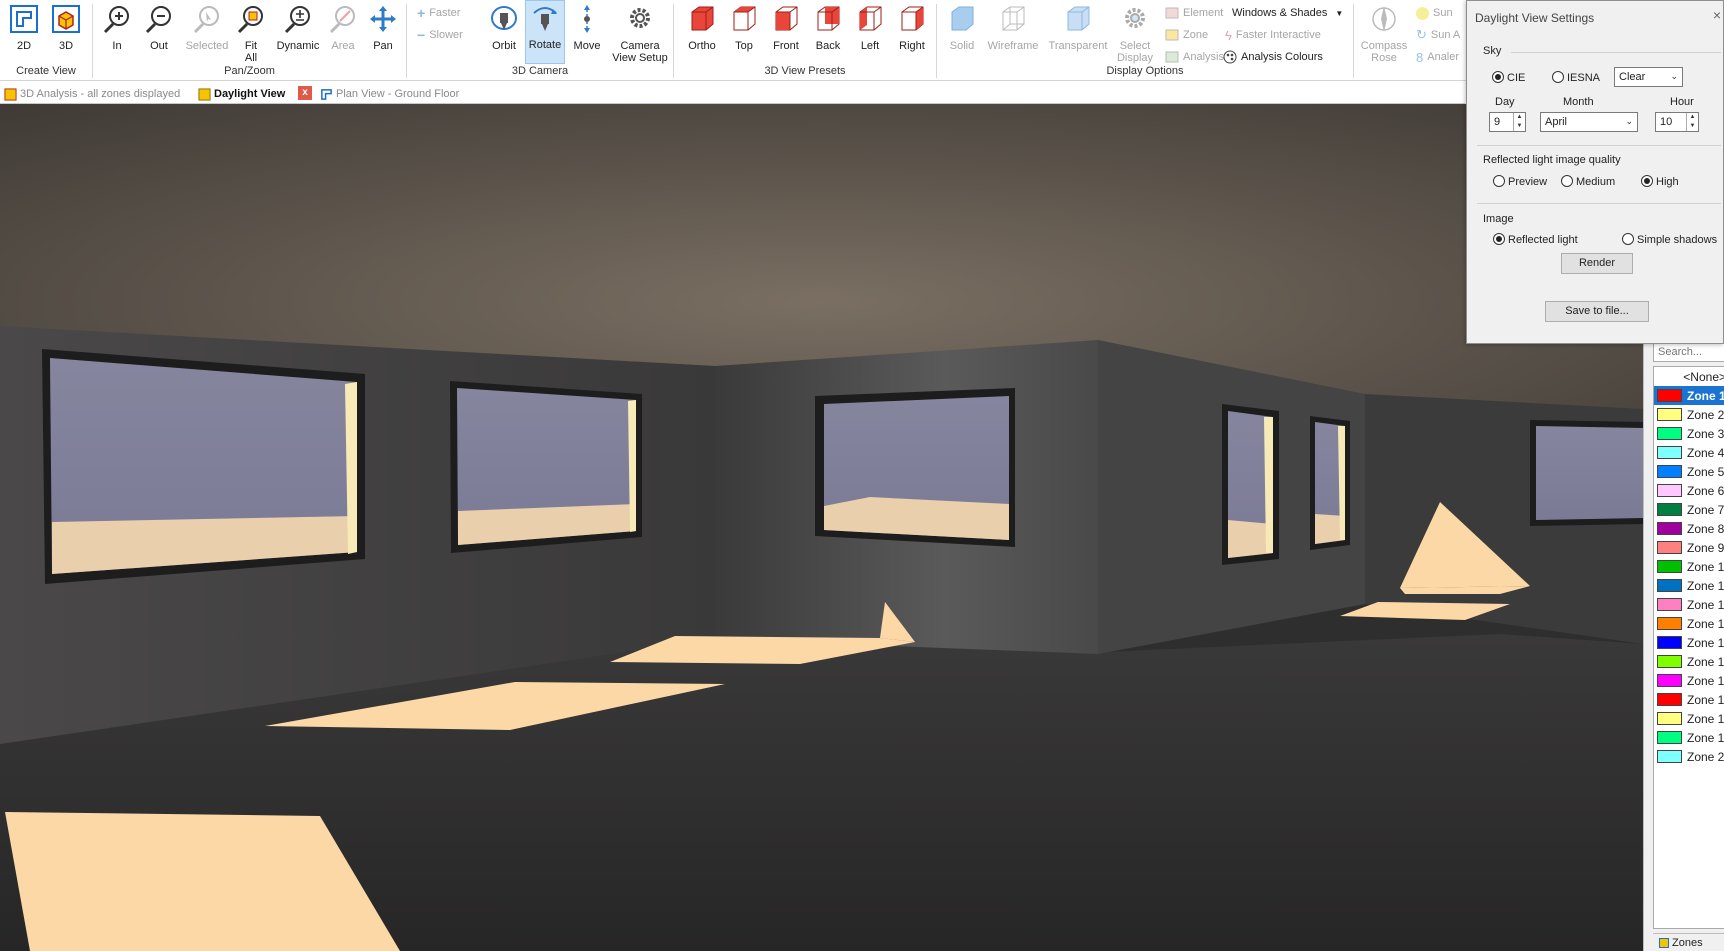 The height and width of the screenshot is (951, 1724). What do you see at coordinates (1717, 15) in the screenshot?
I see `close-icon: ×` at bounding box center [1717, 15].